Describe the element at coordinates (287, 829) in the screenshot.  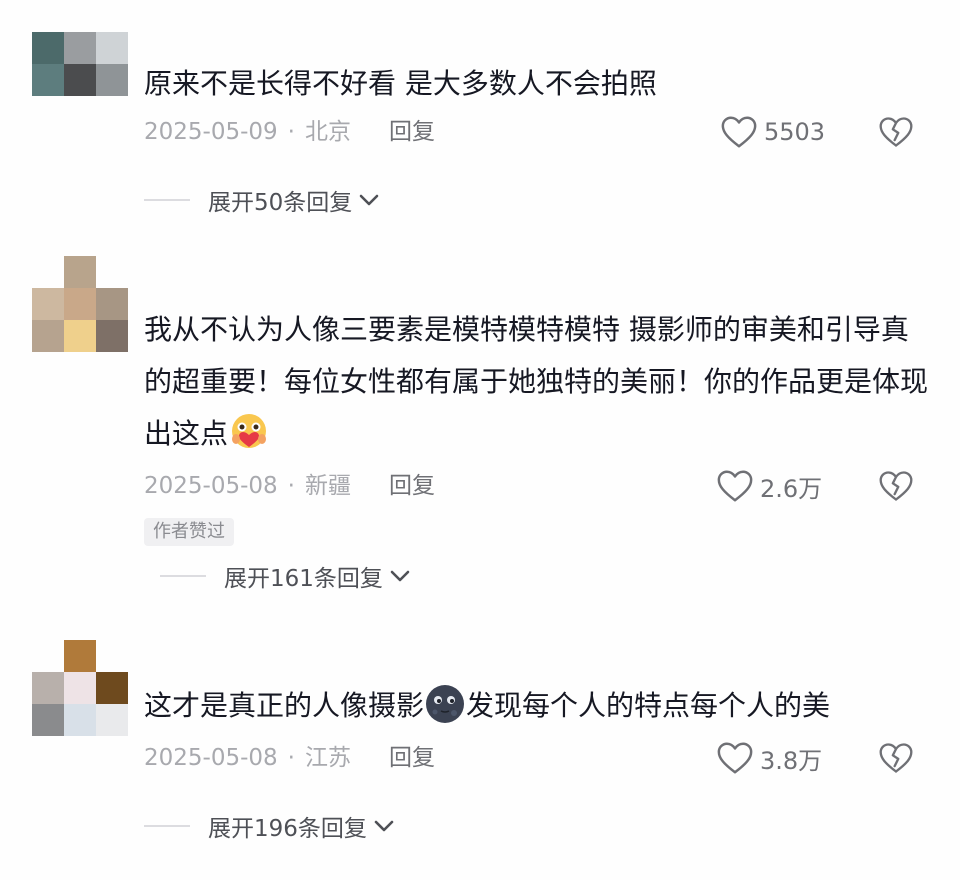
I see `expand-replies-label: 展开196条回复` at that location.